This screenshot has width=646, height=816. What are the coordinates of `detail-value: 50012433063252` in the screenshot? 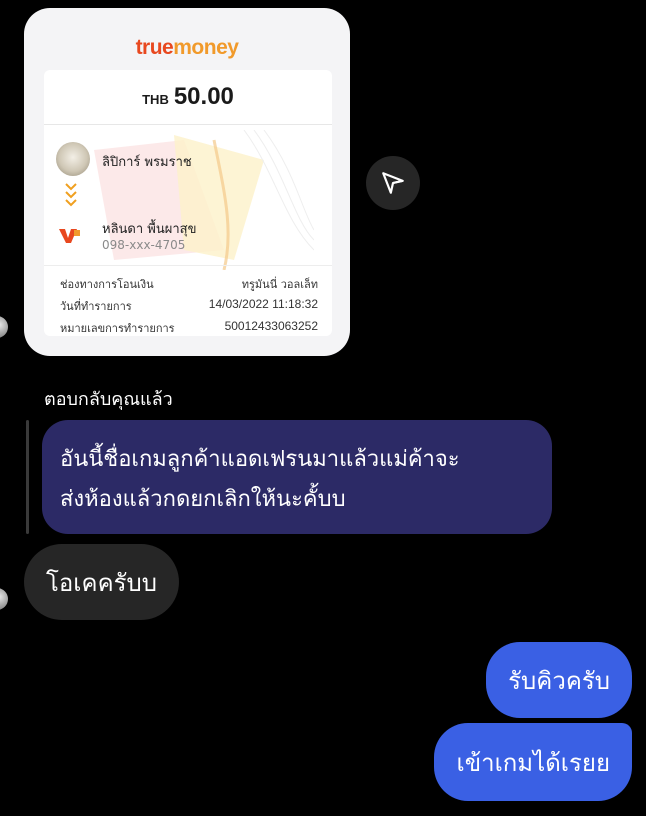 It's located at (271, 326).